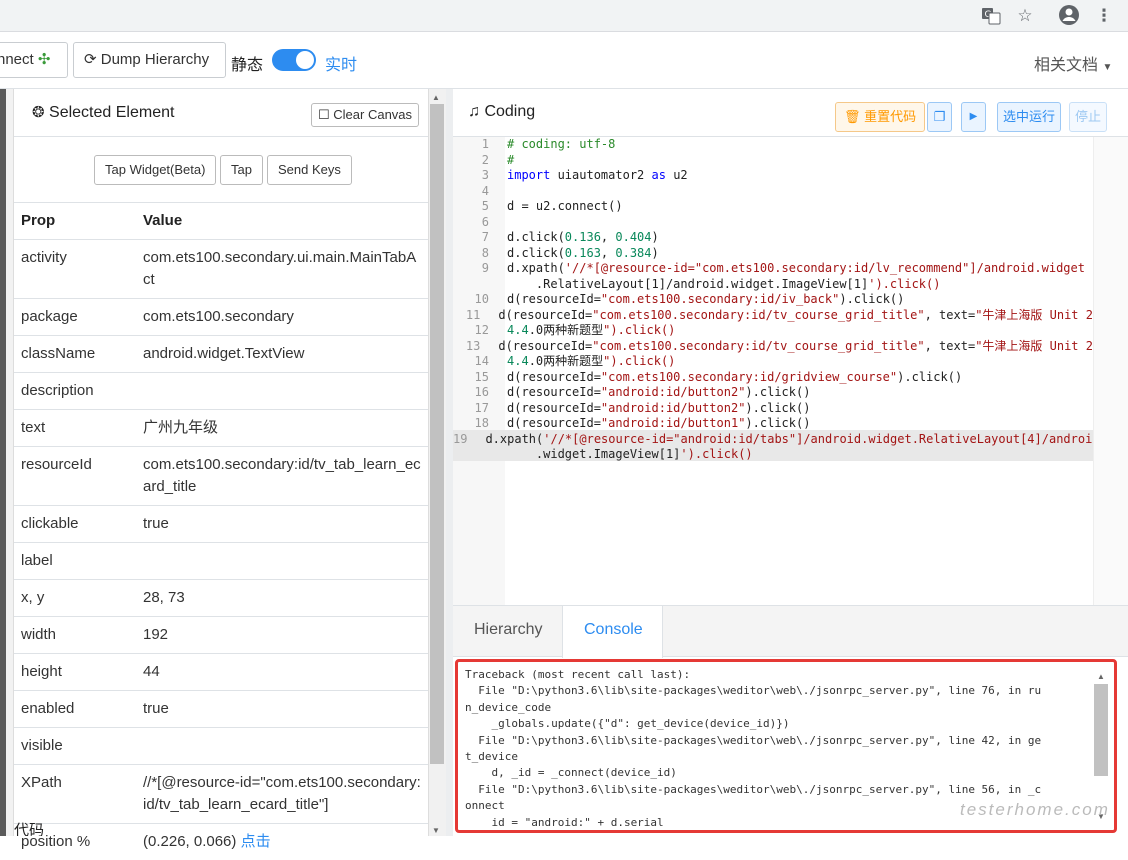 Image resolution: width=1128 pixels, height=860 pixels. What do you see at coordinates (282, 672) in the screenshot?
I see `prop-value: 44` at bounding box center [282, 672].